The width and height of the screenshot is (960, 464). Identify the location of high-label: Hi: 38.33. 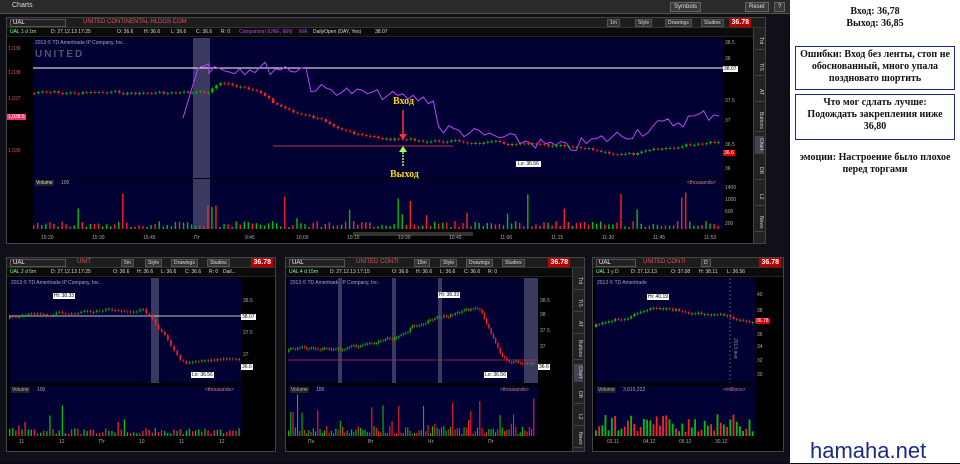
(64, 296).